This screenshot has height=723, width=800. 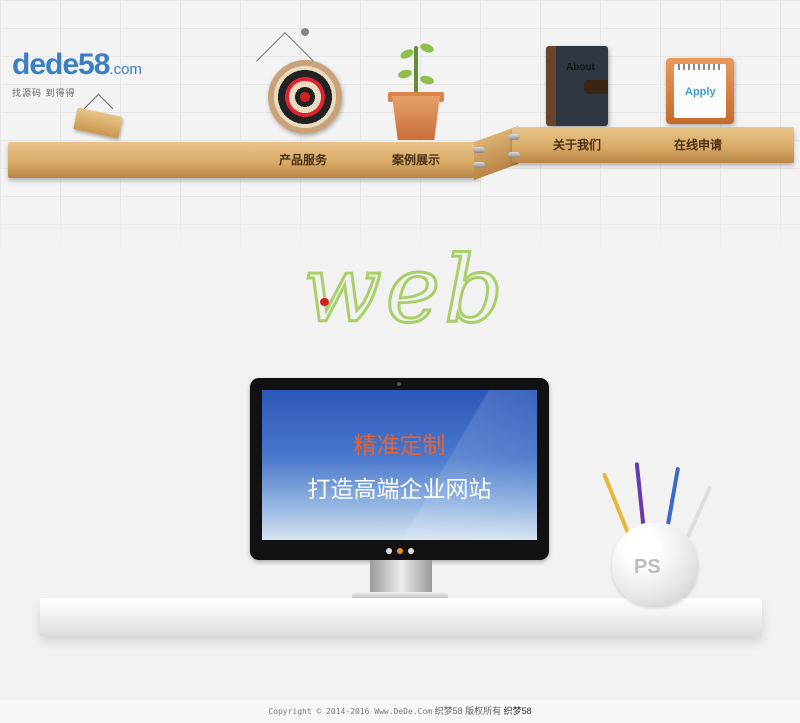 I want to click on nav-item-products: 产品服务, so click(x=303, y=159).